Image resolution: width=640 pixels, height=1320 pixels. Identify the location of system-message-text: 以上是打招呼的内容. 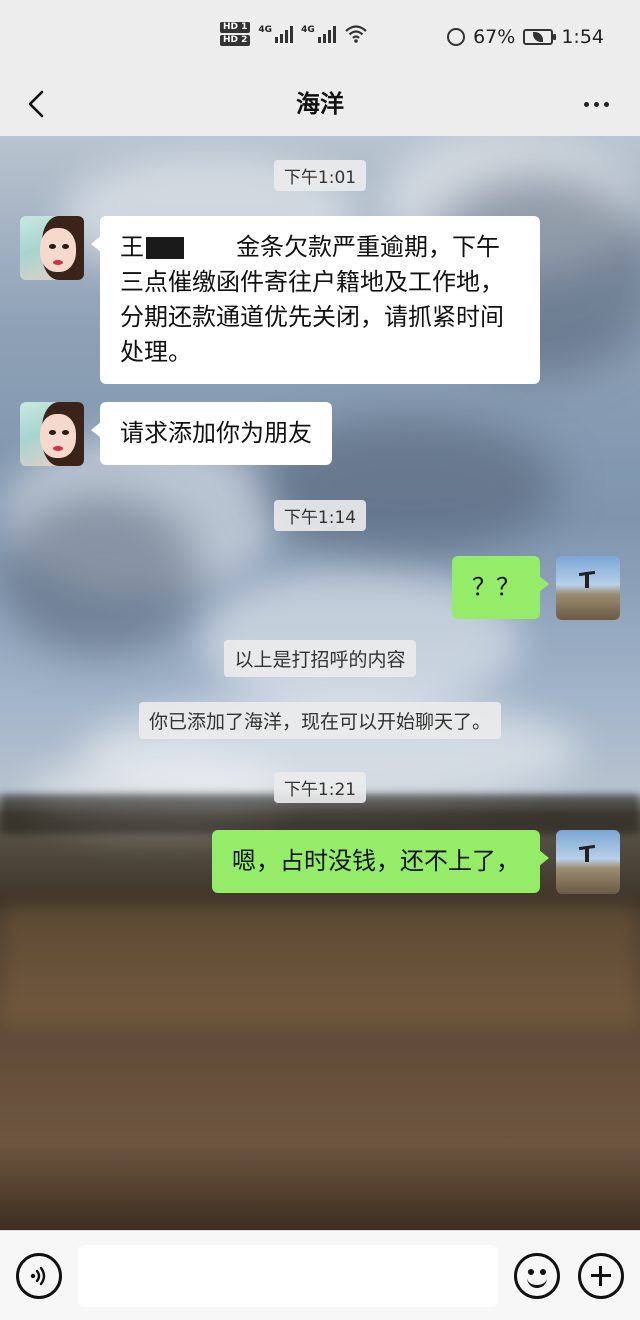
(320, 658).